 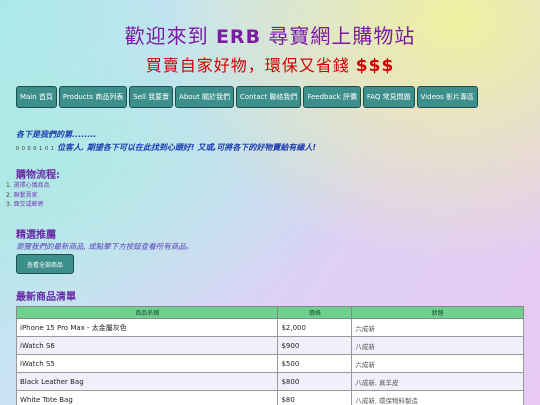 What do you see at coordinates (437, 345) in the screenshot?
I see `product-state: 八成新` at bounding box center [437, 345].